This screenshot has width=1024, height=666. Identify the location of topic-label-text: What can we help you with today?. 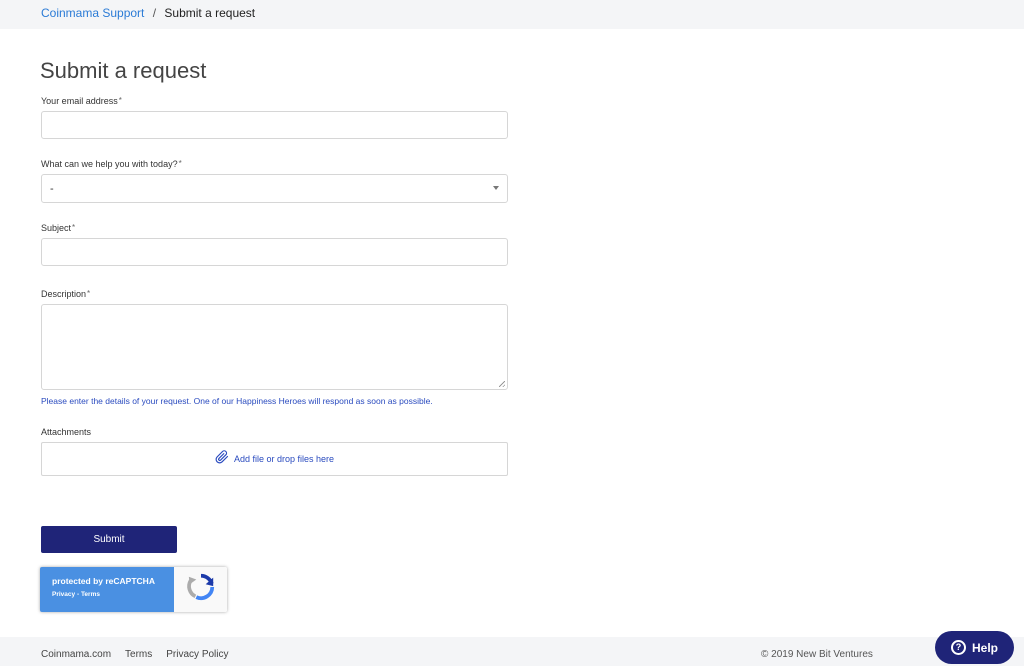
(109, 164).